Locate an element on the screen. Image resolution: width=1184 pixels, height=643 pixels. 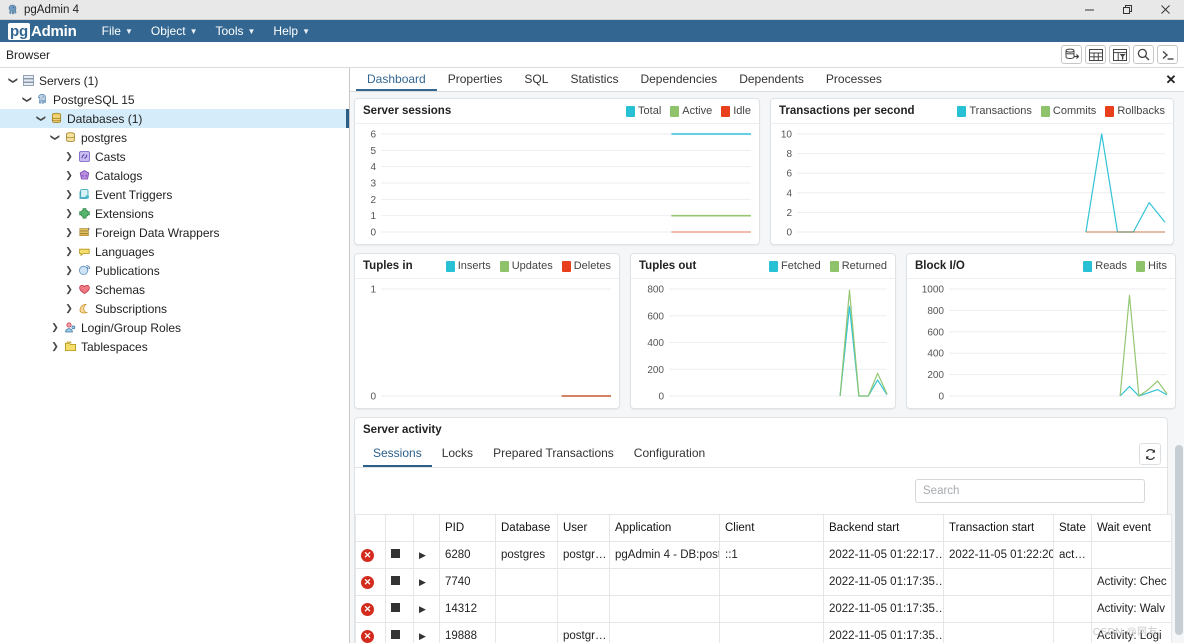
legend-item-active: Active is located at coordinates (691, 111).